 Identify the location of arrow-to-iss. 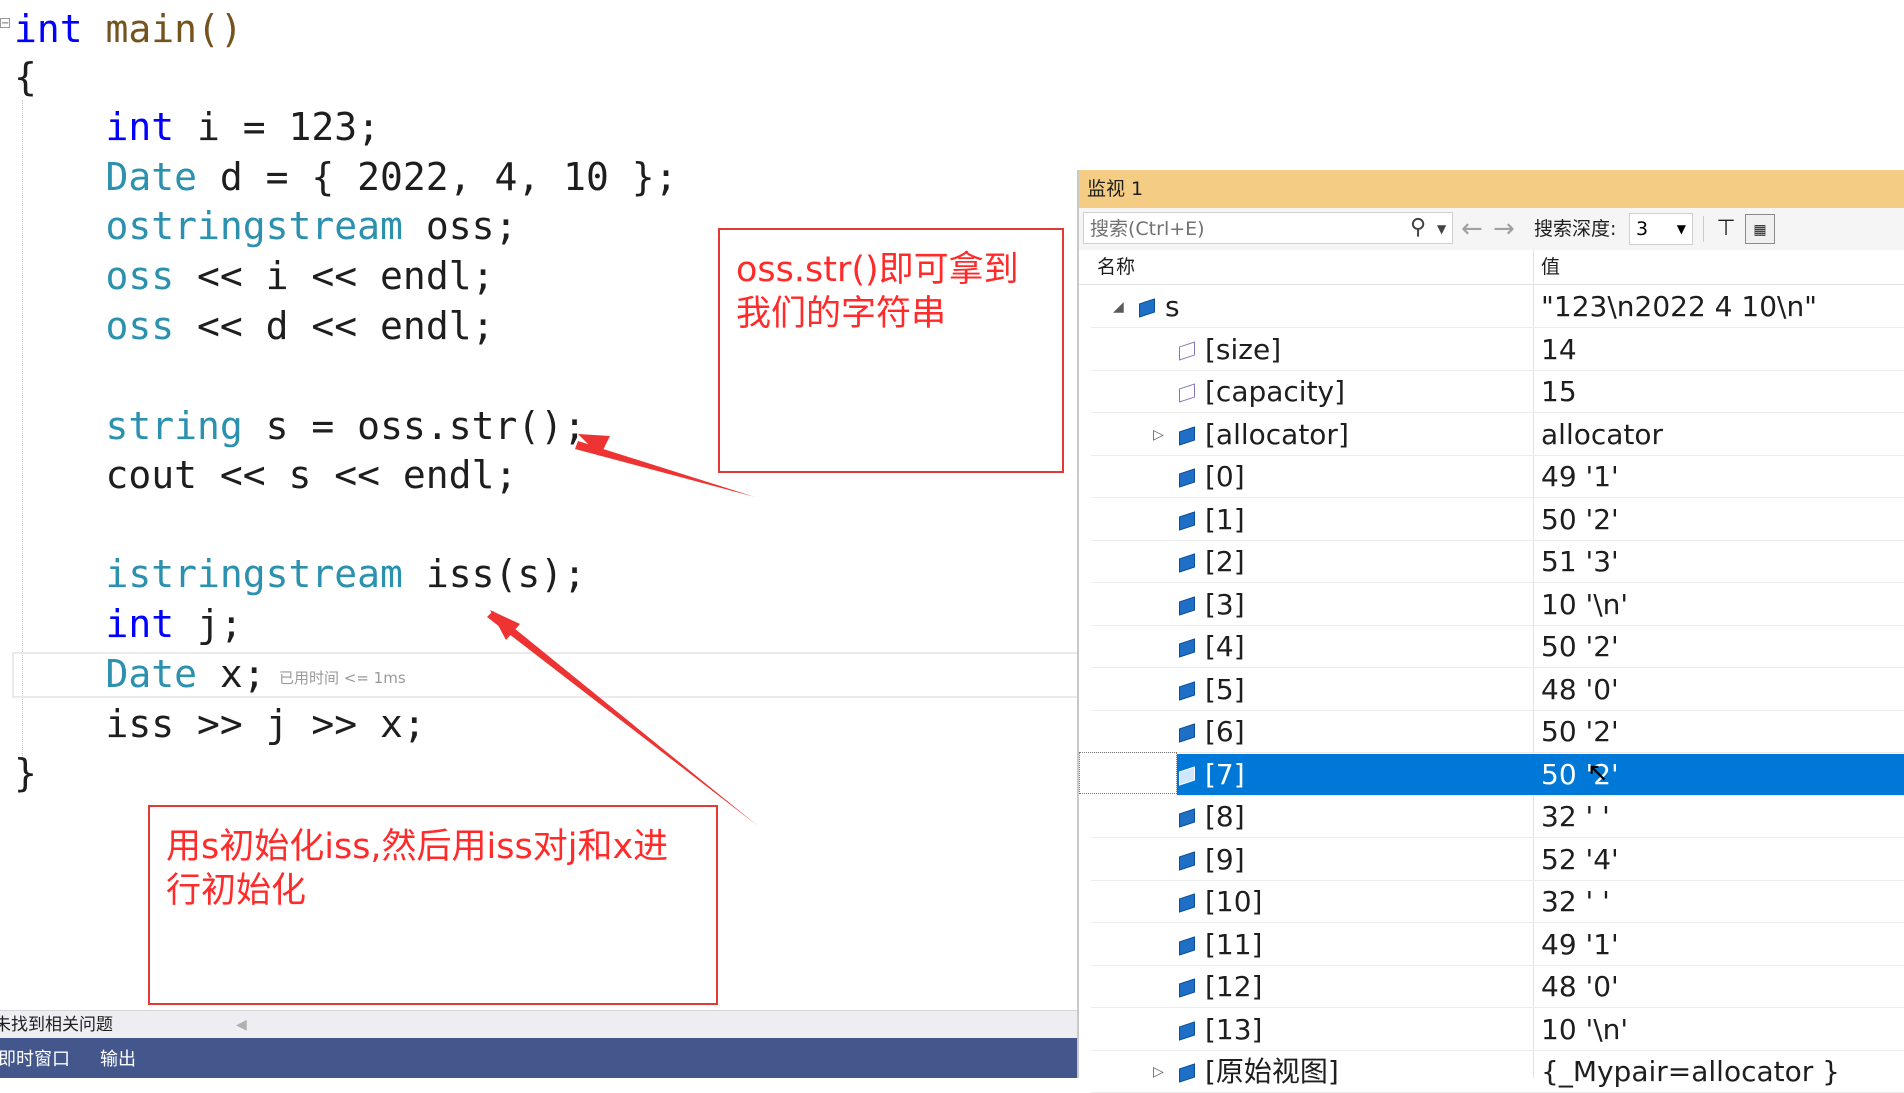
(622, 718).